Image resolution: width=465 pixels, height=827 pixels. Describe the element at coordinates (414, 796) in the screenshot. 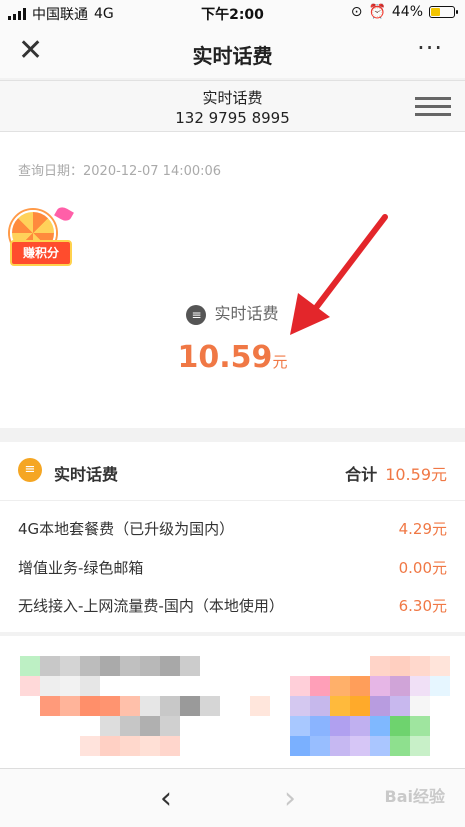

I see `watermark-logo: Bai经验` at that location.